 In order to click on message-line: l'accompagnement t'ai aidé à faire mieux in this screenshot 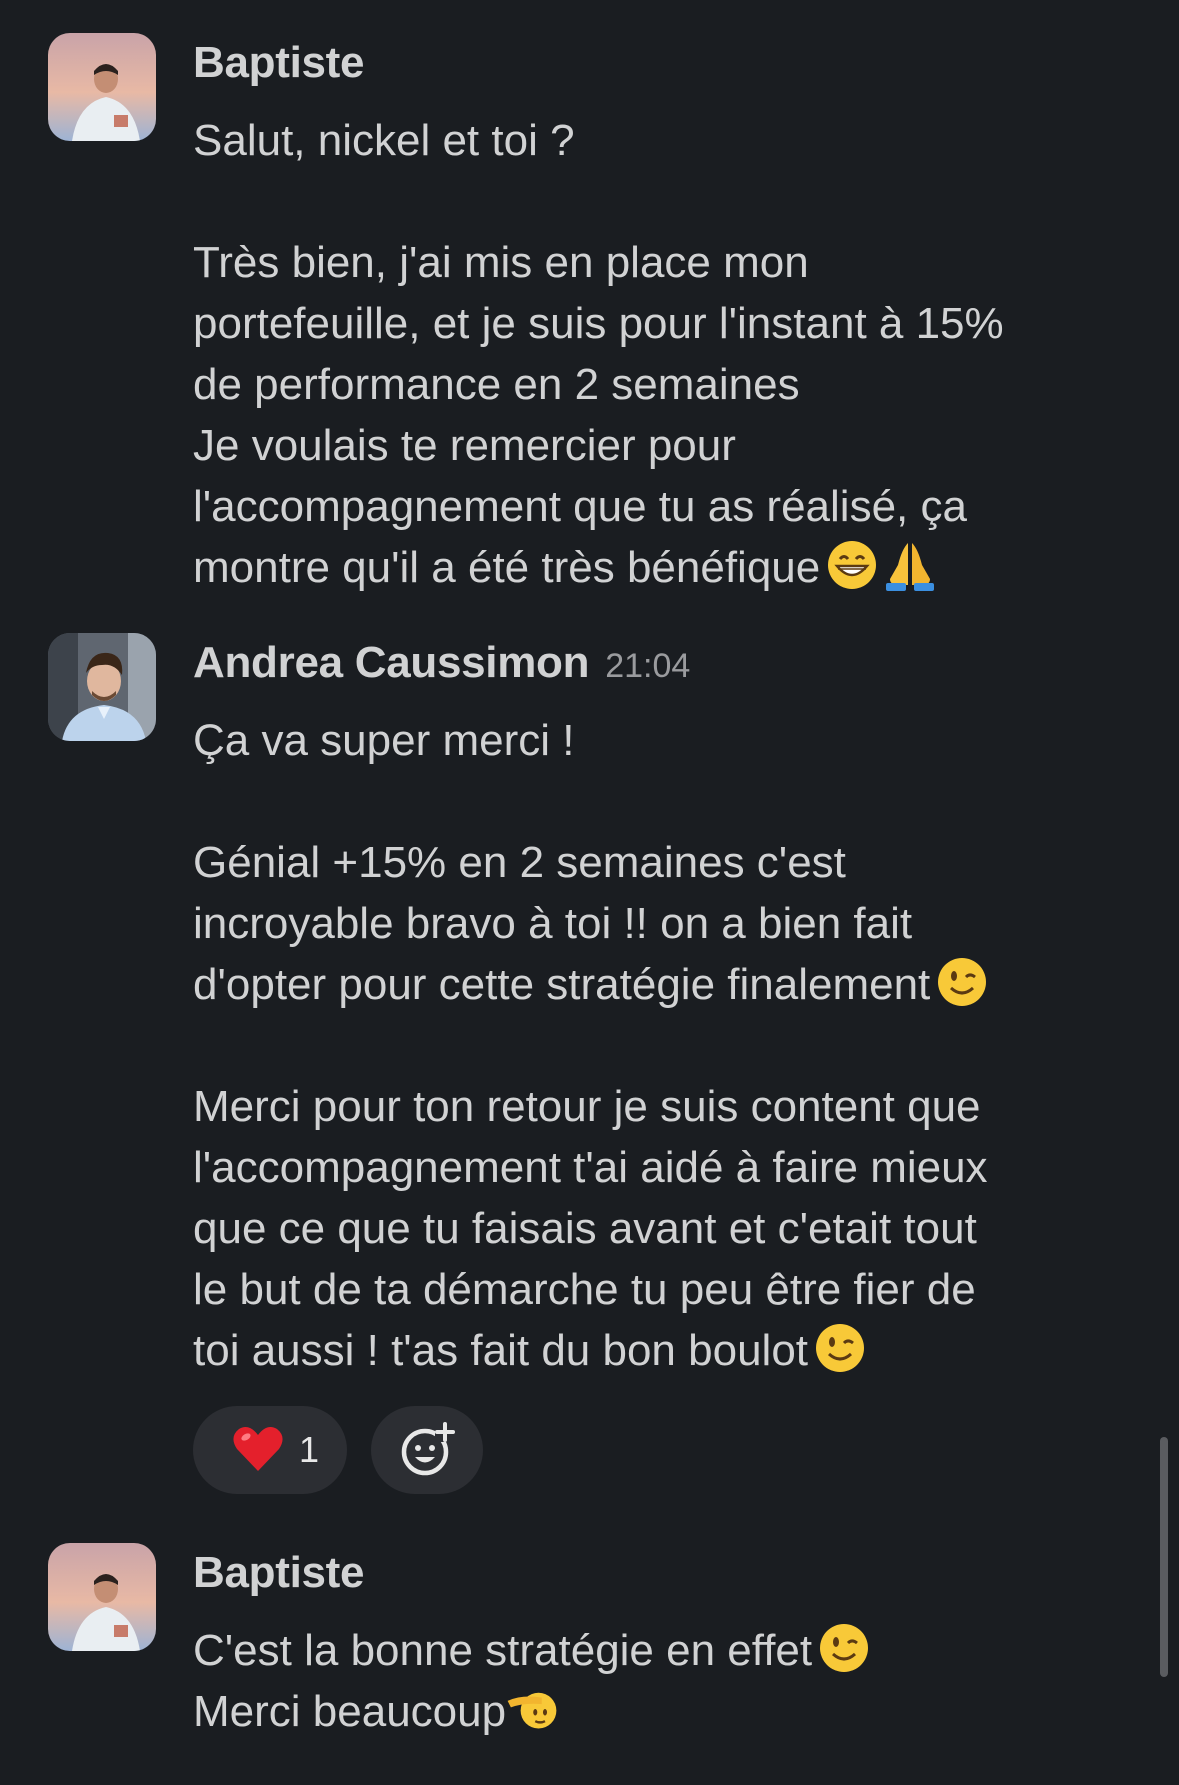, I will do `click(590, 1167)`.